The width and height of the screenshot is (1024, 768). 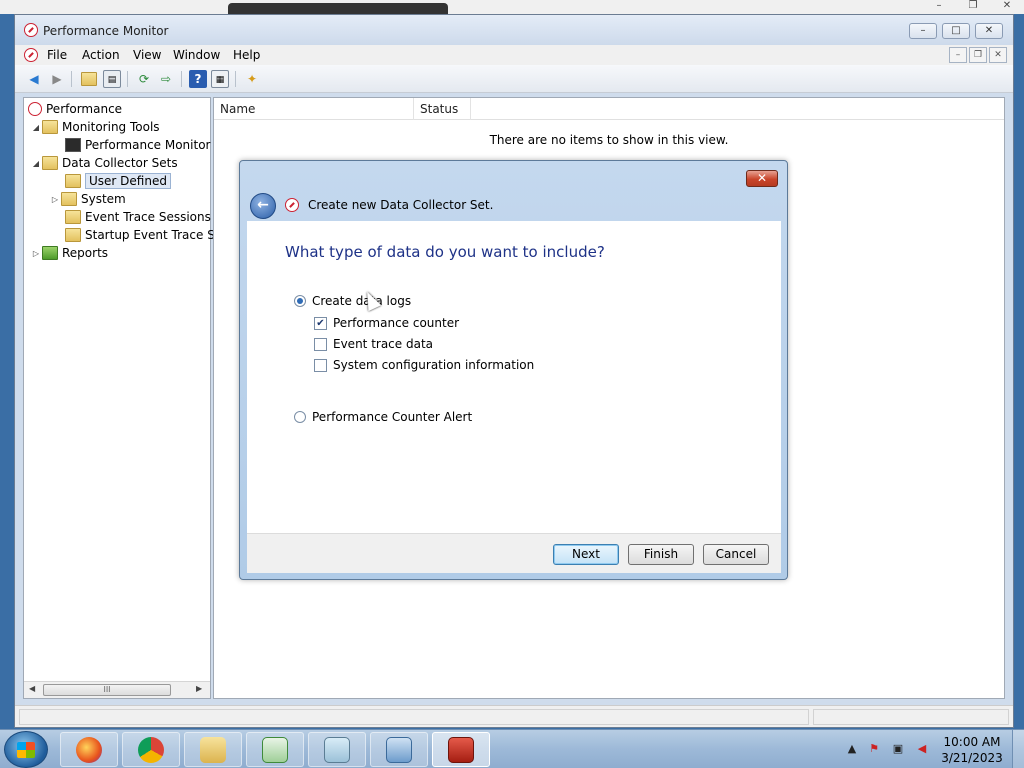 I want to click on wizard-back-button: ←, so click(x=263, y=206).